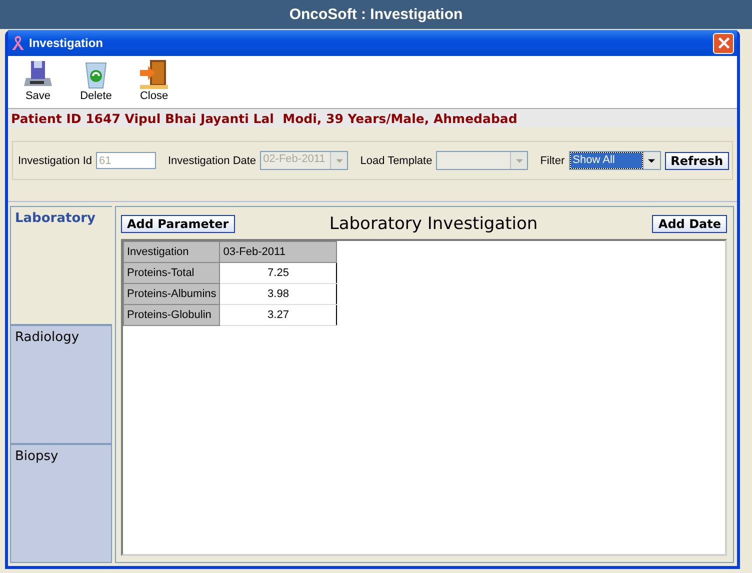 This screenshot has width=752, height=573. I want to click on column-header: Investigation, so click(172, 252).